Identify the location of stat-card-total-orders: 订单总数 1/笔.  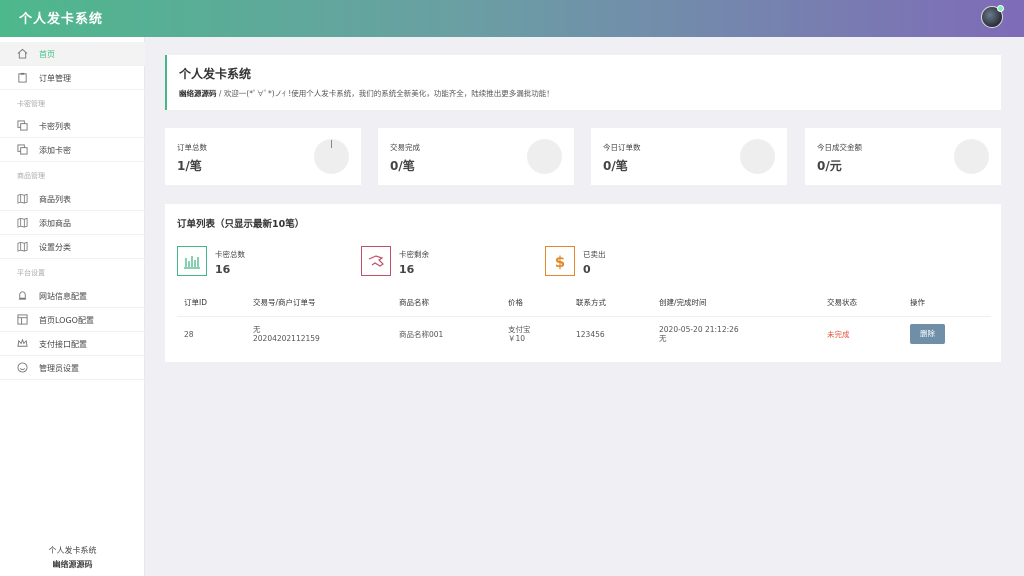
(263, 156).